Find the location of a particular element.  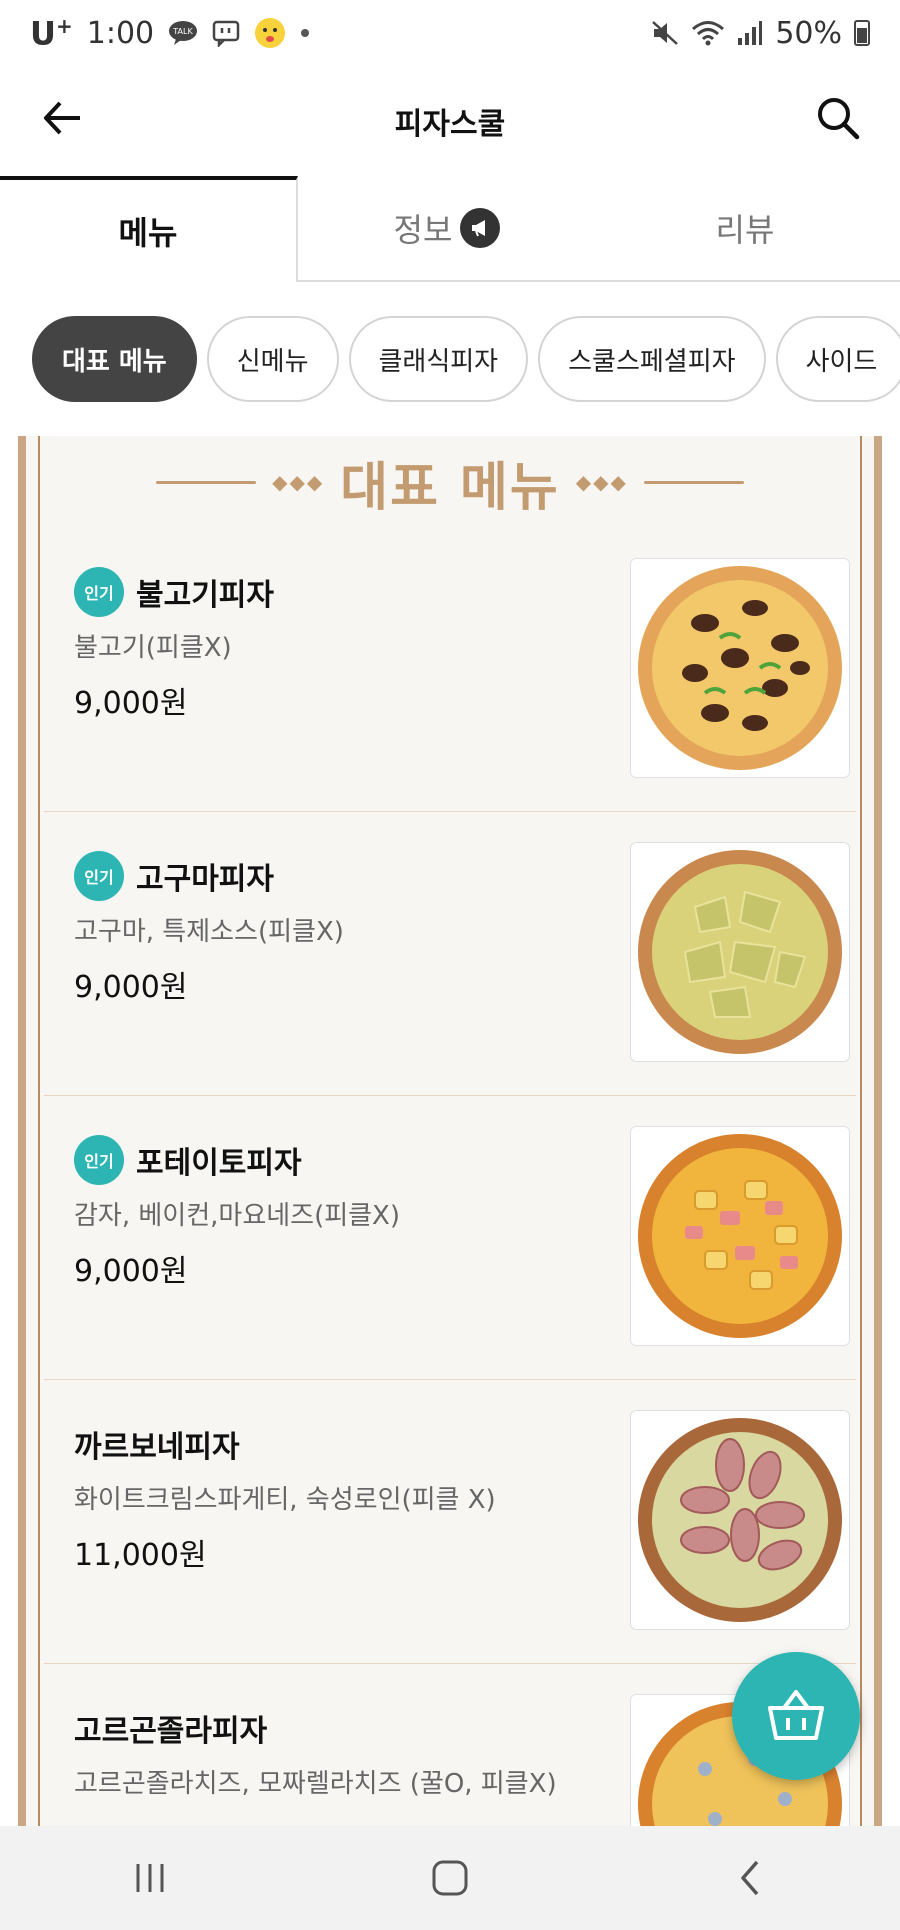

chip-new-menu: 신메뉴 is located at coordinates (272, 359).